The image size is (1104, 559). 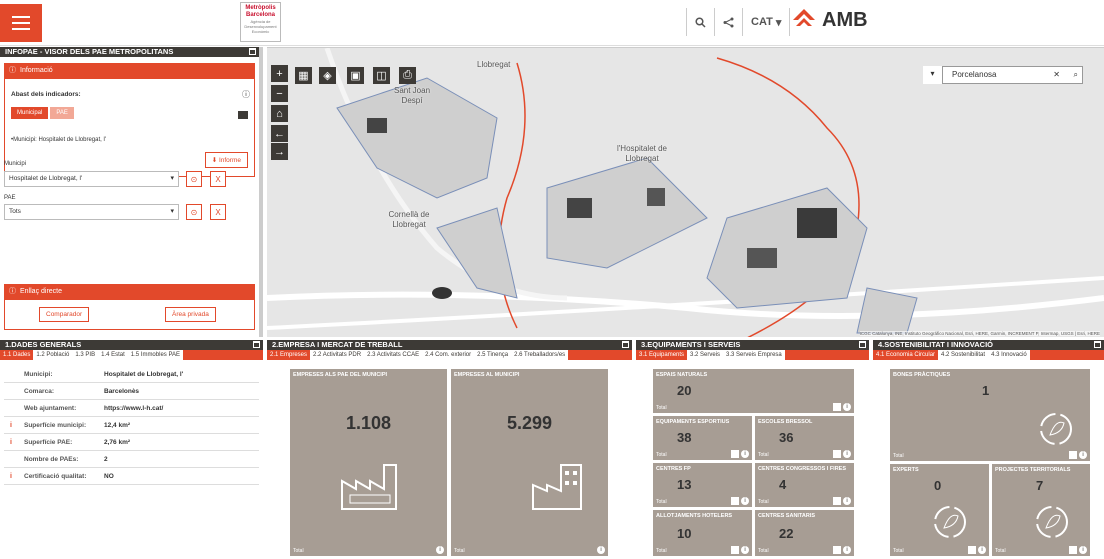 What do you see at coordinates (1003, 75) in the screenshot?
I see `map-search-input: Porcelanosa ✕ ⌕` at bounding box center [1003, 75].